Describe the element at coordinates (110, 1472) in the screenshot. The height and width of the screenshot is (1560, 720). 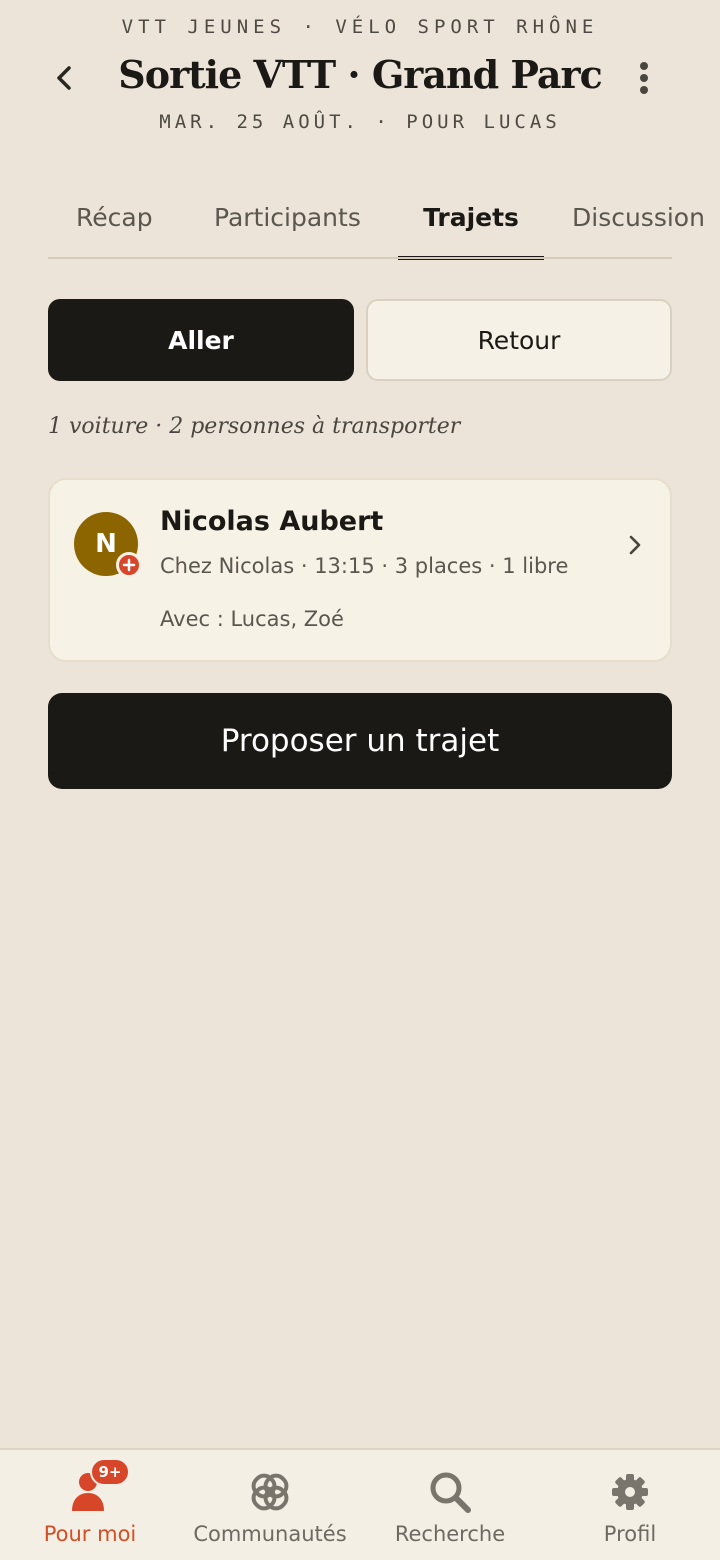
I see `notification-badge: 9+` at that location.